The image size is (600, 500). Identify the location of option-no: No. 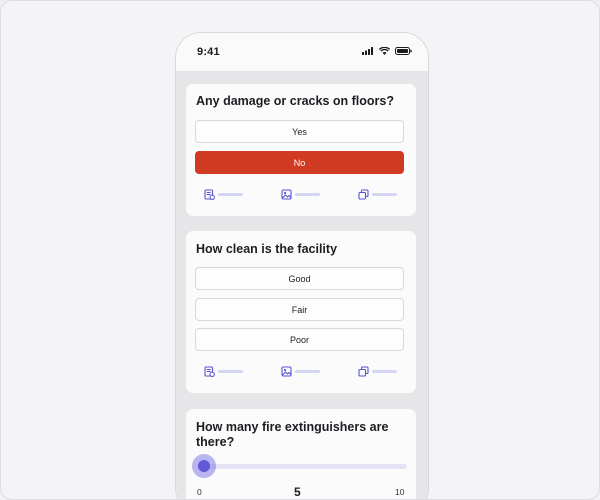
(299, 162).